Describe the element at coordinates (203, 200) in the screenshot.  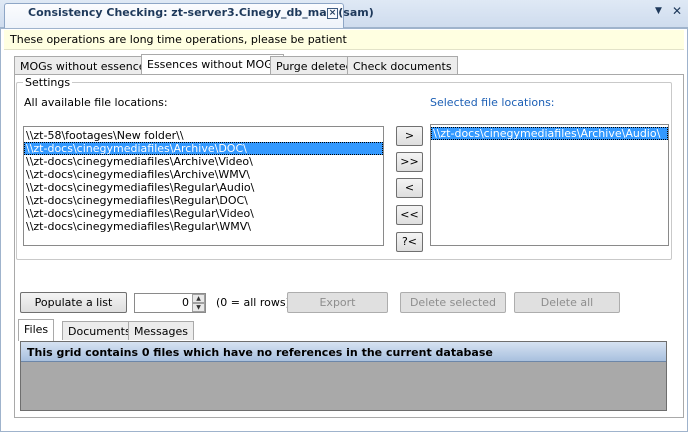
I see `list-item: \\zt-docs\cinegymediafiles\Regular\DOC\` at that location.